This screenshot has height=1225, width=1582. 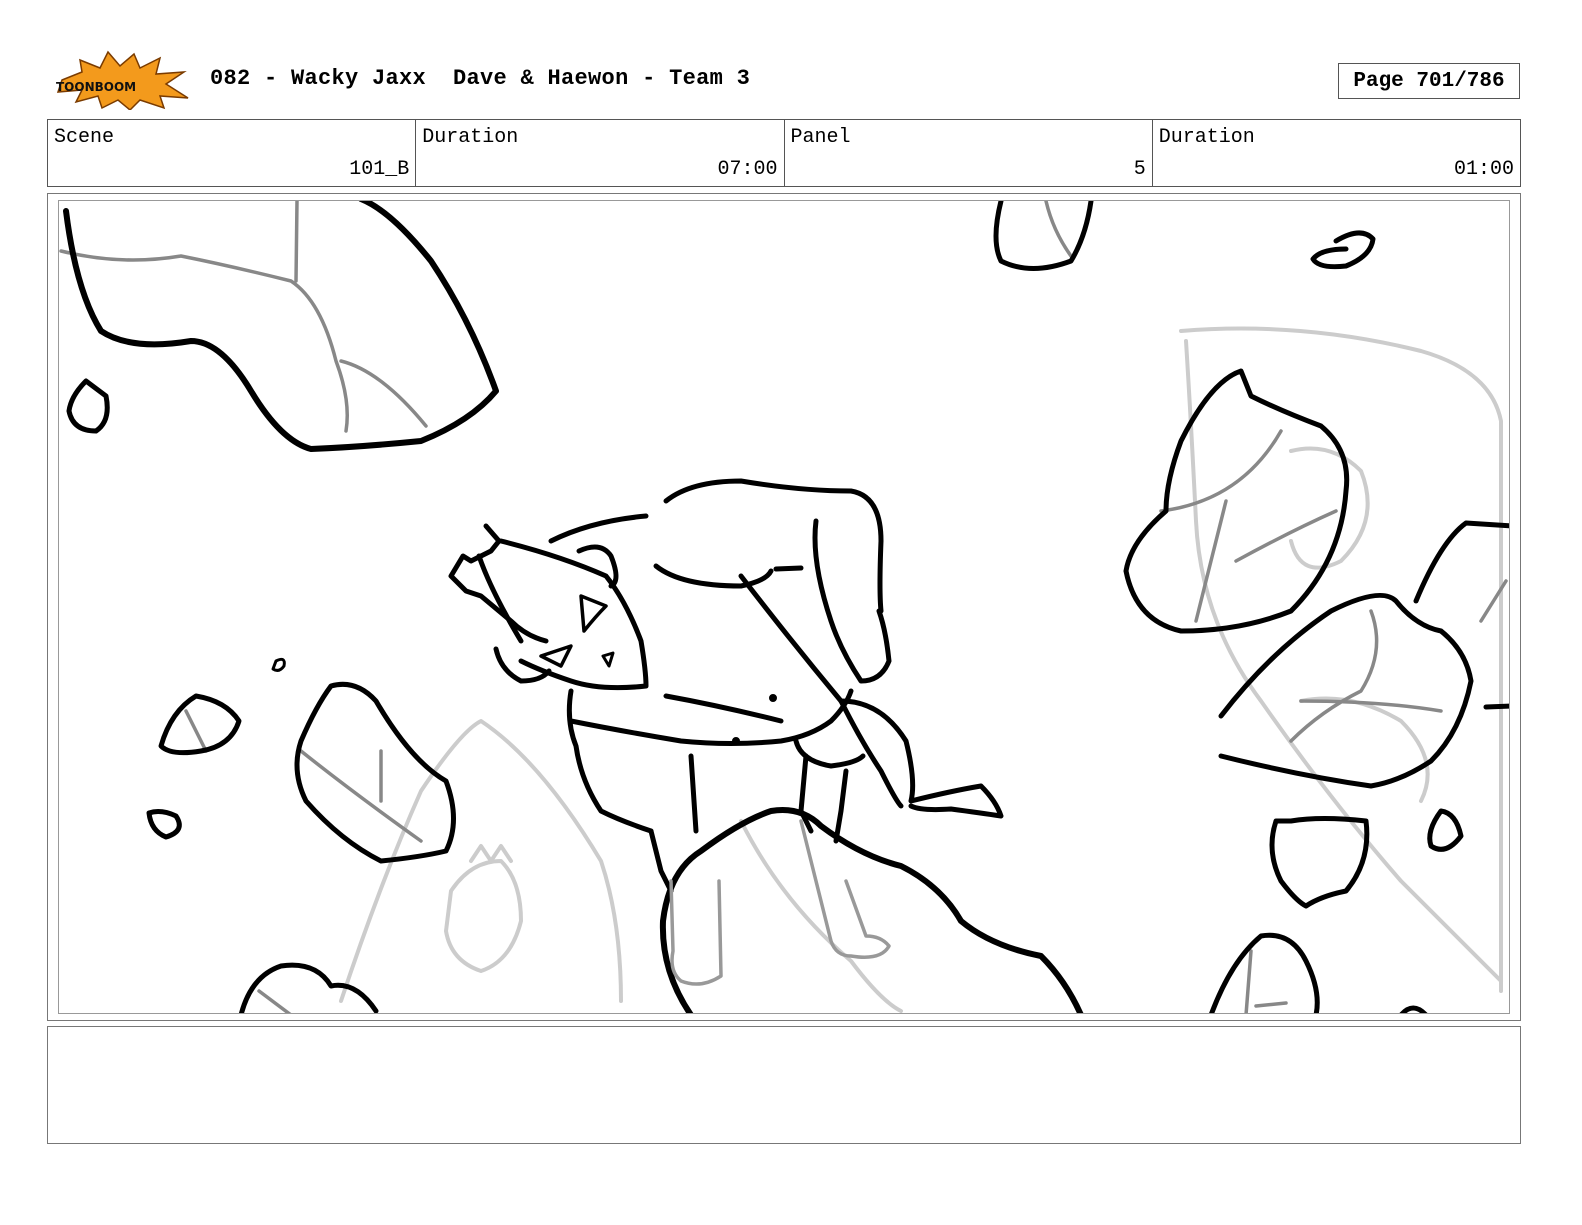 What do you see at coordinates (1336, 153) in the screenshot?
I see `panel-duration-cell: Duration 01:00` at bounding box center [1336, 153].